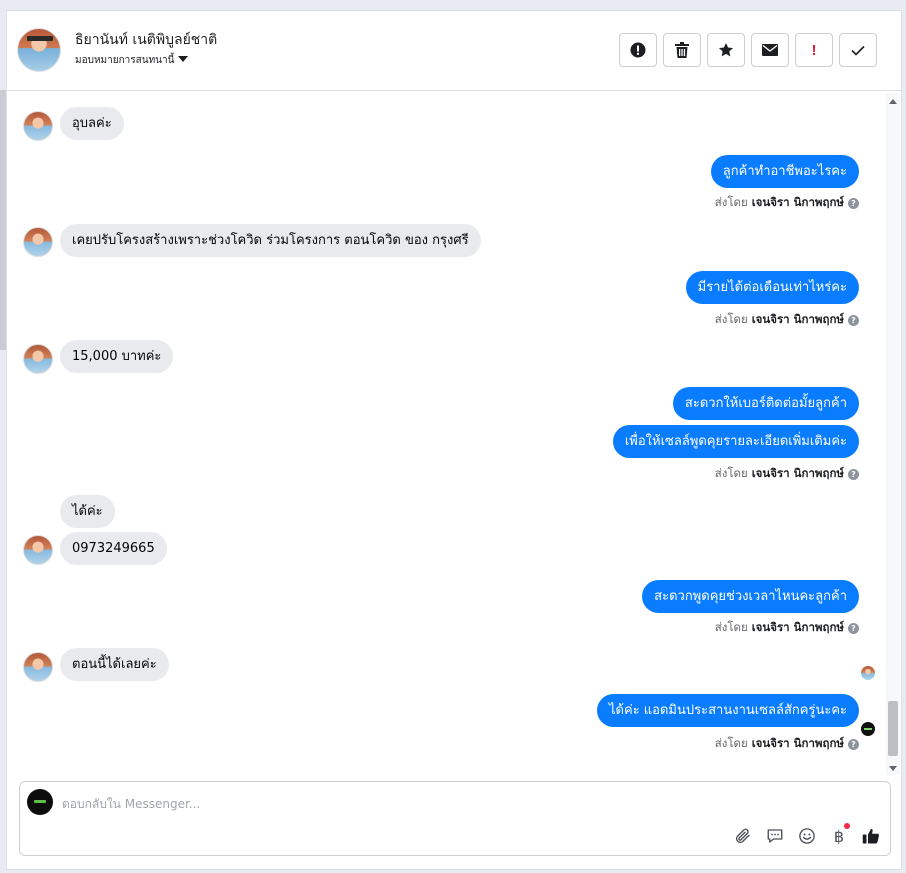 This screenshot has height=873, width=906. What do you see at coordinates (40, 802) in the screenshot?
I see `page-avatar` at bounding box center [40, 802].